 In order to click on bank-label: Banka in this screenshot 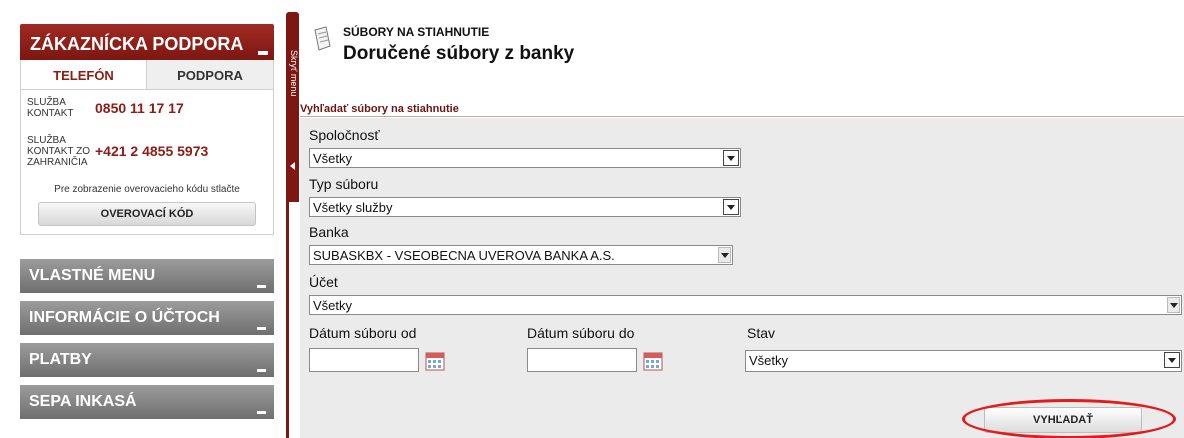, I will do `click(329, 232)`.